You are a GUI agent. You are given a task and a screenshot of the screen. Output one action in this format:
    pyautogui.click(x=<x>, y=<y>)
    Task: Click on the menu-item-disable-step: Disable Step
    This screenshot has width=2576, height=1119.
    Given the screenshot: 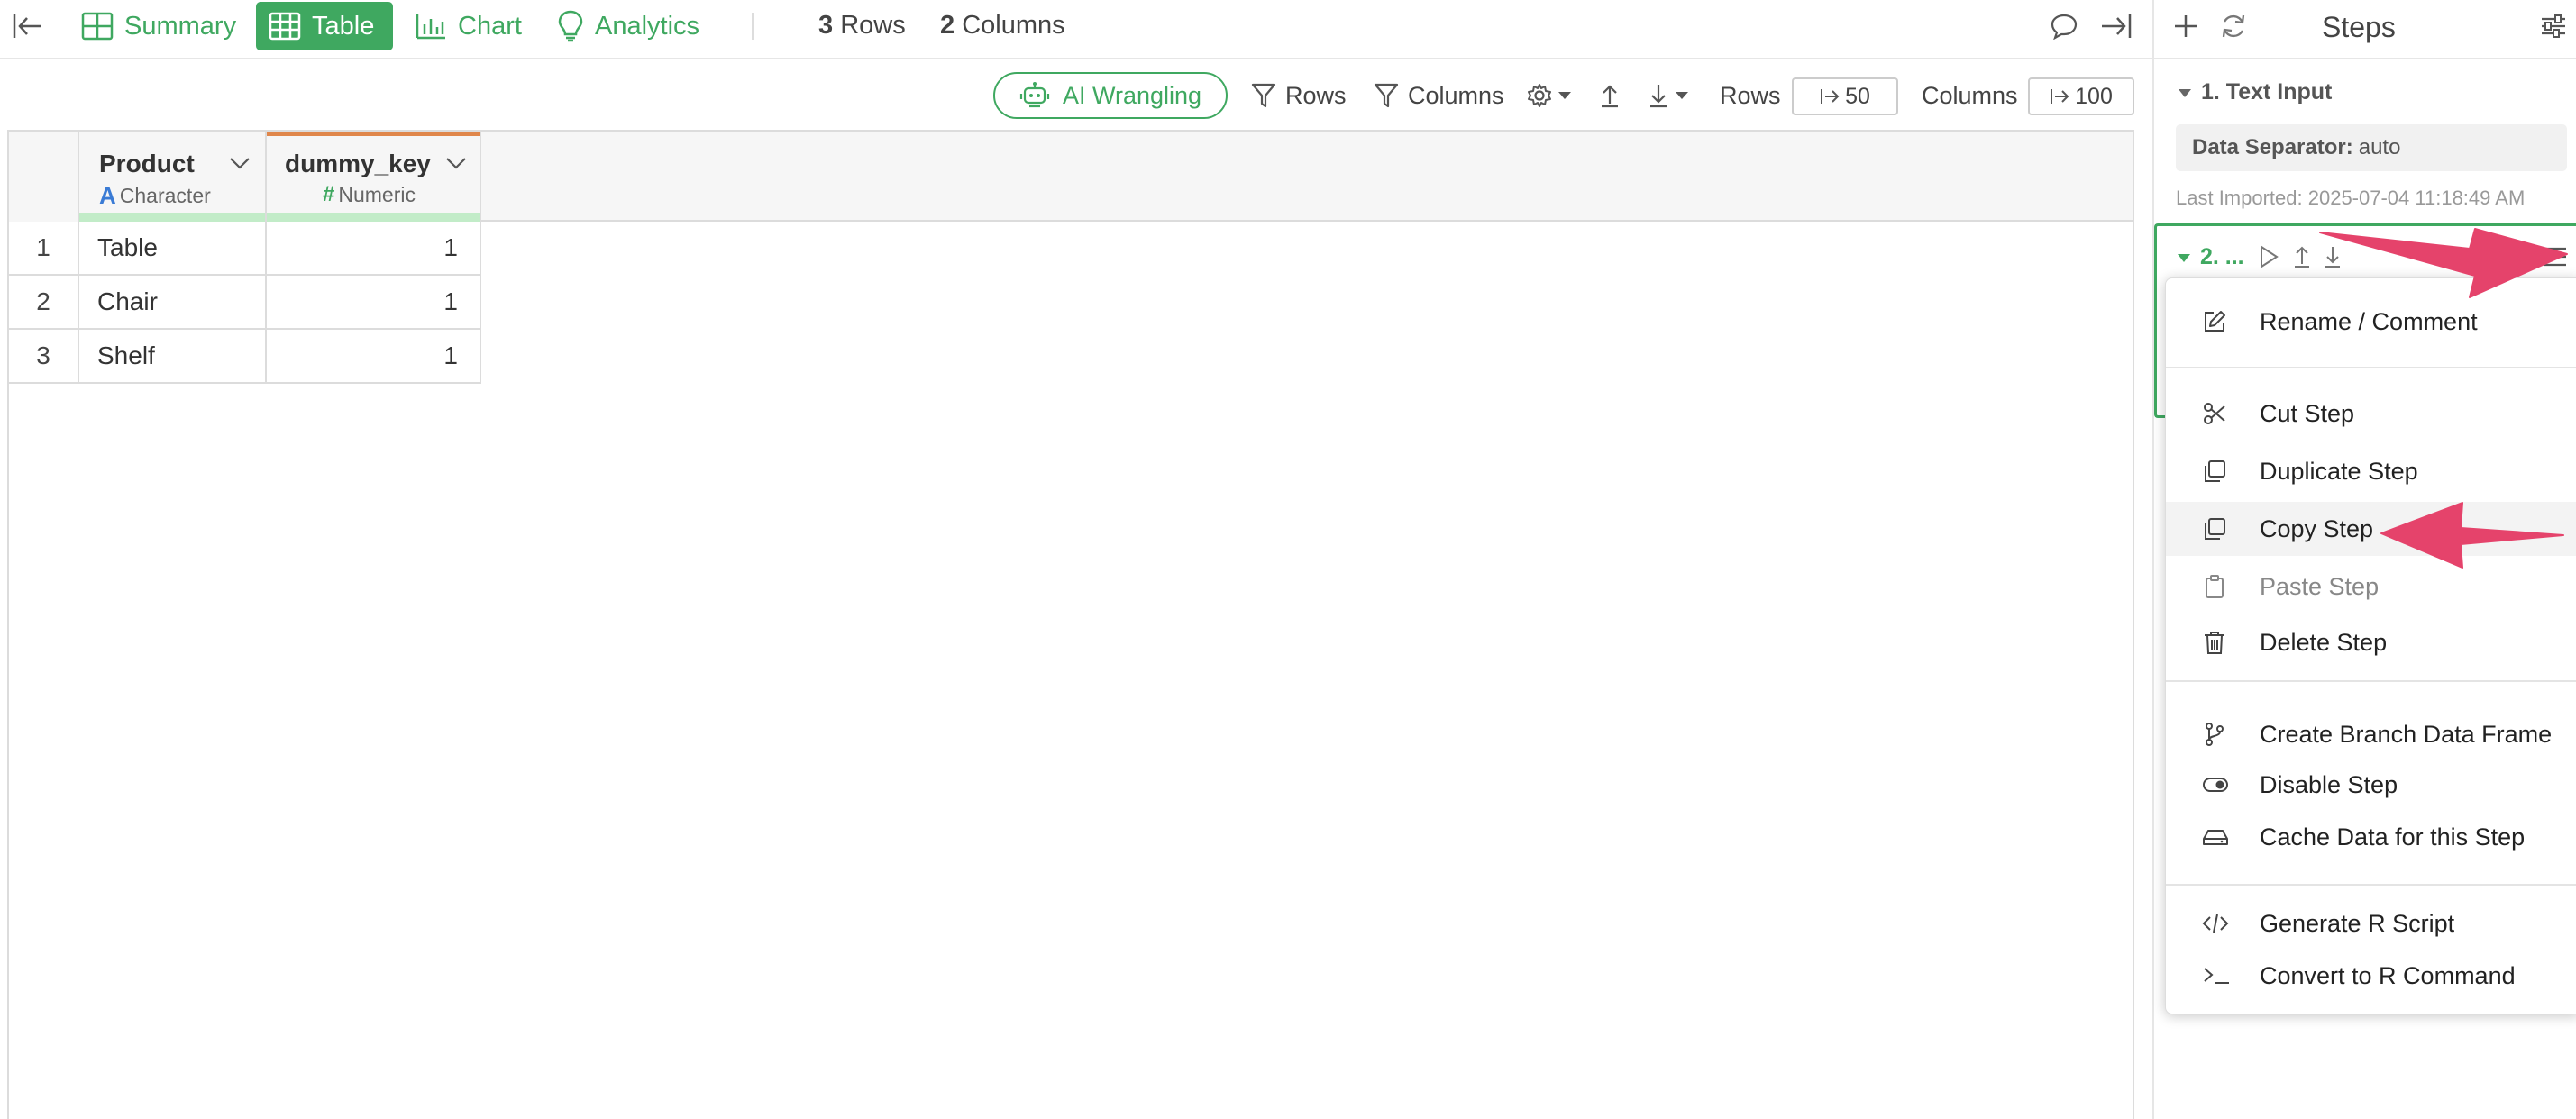 What is the action you would take?
    pyautogui.click(x=2371, y=785)
    